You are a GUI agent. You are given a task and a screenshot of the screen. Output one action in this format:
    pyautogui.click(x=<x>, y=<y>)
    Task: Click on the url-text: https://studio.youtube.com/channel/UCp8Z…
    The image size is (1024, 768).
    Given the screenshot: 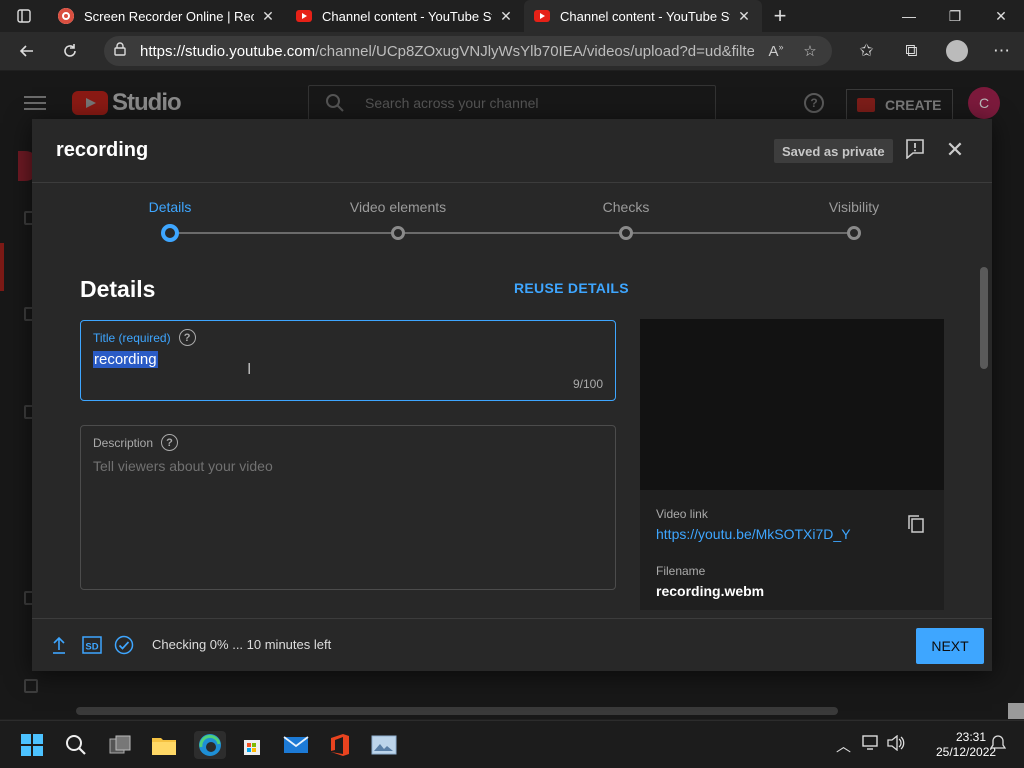 What is the action you would take?
    pyautogui.click(x=447, y=51)
    